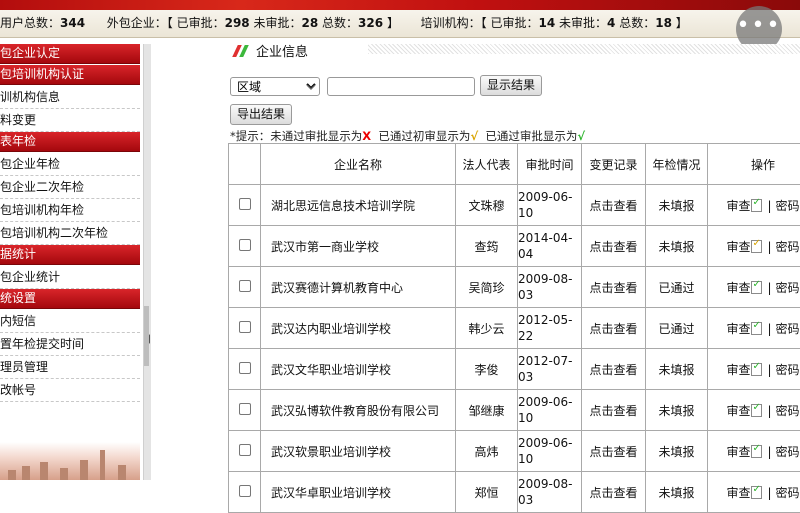  I want to click on approved-check-icon: √, so click(581, 136).